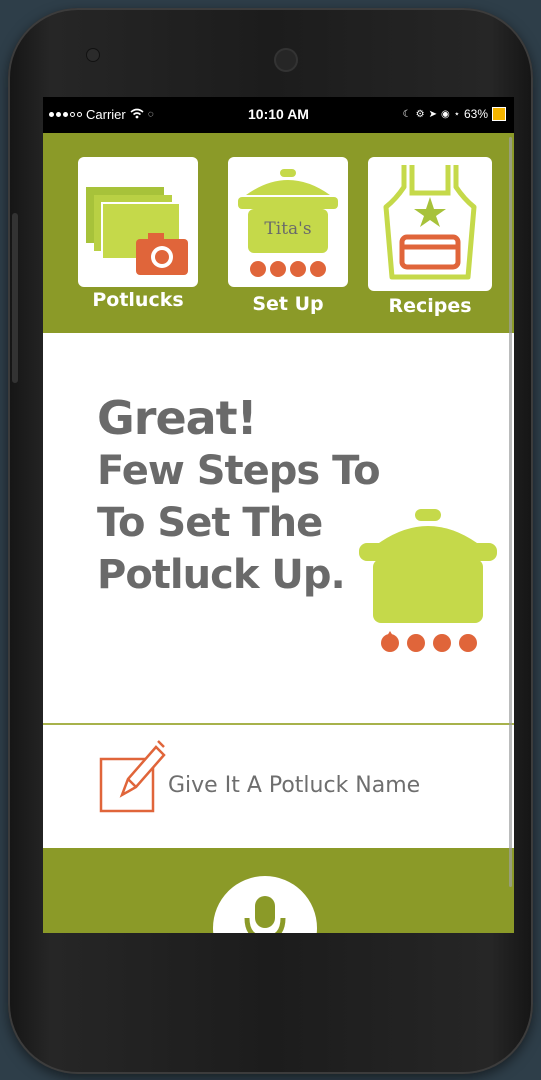  I want to click on battery-icon, so click(499, 114).